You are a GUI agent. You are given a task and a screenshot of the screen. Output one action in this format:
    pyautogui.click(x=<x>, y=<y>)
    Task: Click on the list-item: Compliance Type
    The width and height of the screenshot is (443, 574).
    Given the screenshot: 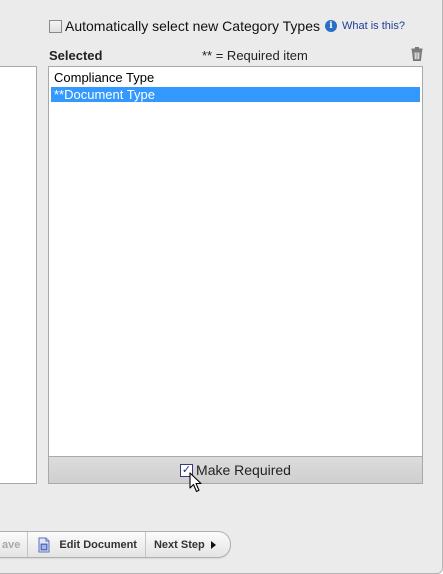 What is the action you would take?
    pyautogui.click(x=235, y=77)
    